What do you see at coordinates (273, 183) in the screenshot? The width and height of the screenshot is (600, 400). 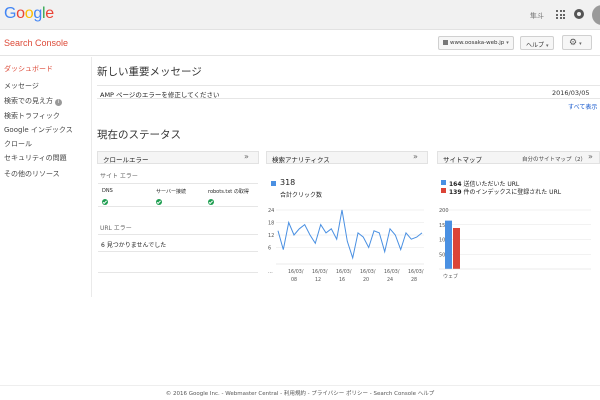 I see `clicks-legend-swatch` at bounding box center [273, 183].